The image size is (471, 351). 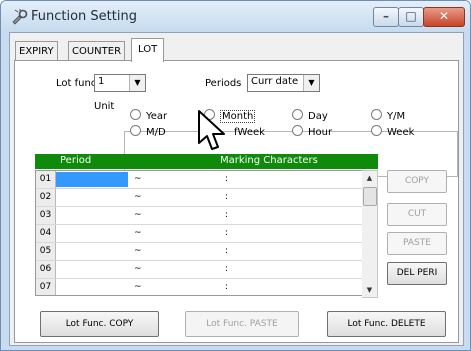 What do you see at coordinates (199, 216) in the screenshot?
I see `table-row: 03 ~ :` at bounding box center [199, 216].